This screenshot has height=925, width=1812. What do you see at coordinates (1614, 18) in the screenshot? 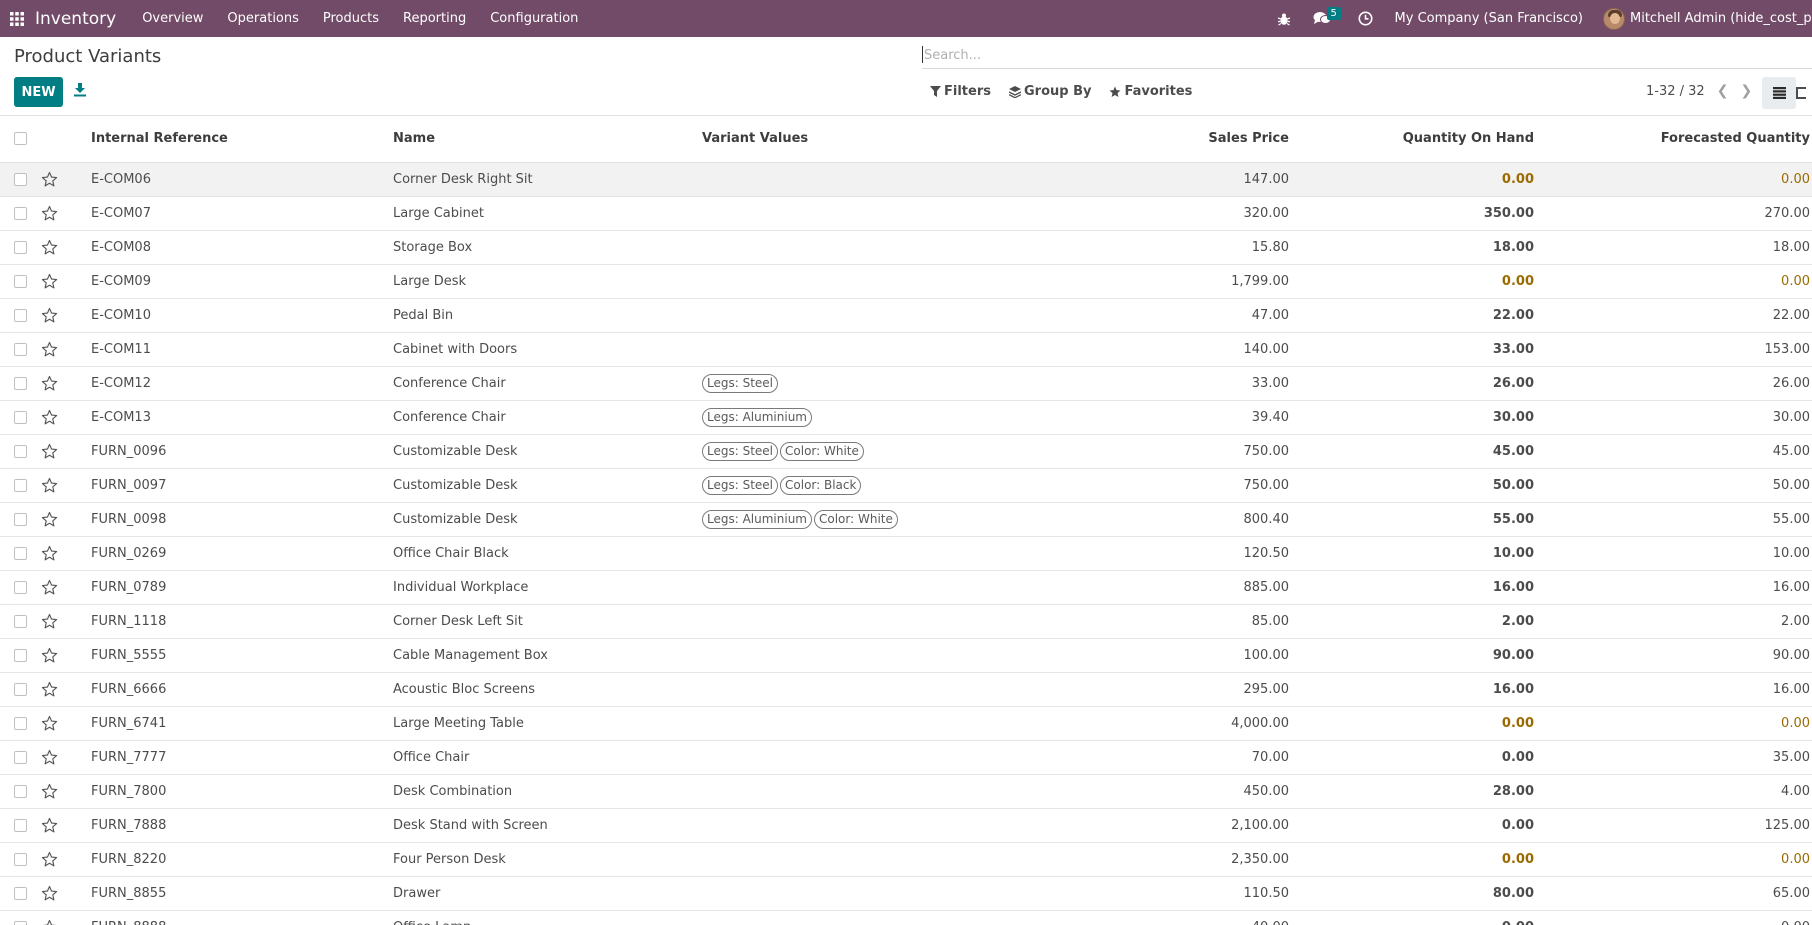
I see `user-avatar` at bounding box center [1614, 18].